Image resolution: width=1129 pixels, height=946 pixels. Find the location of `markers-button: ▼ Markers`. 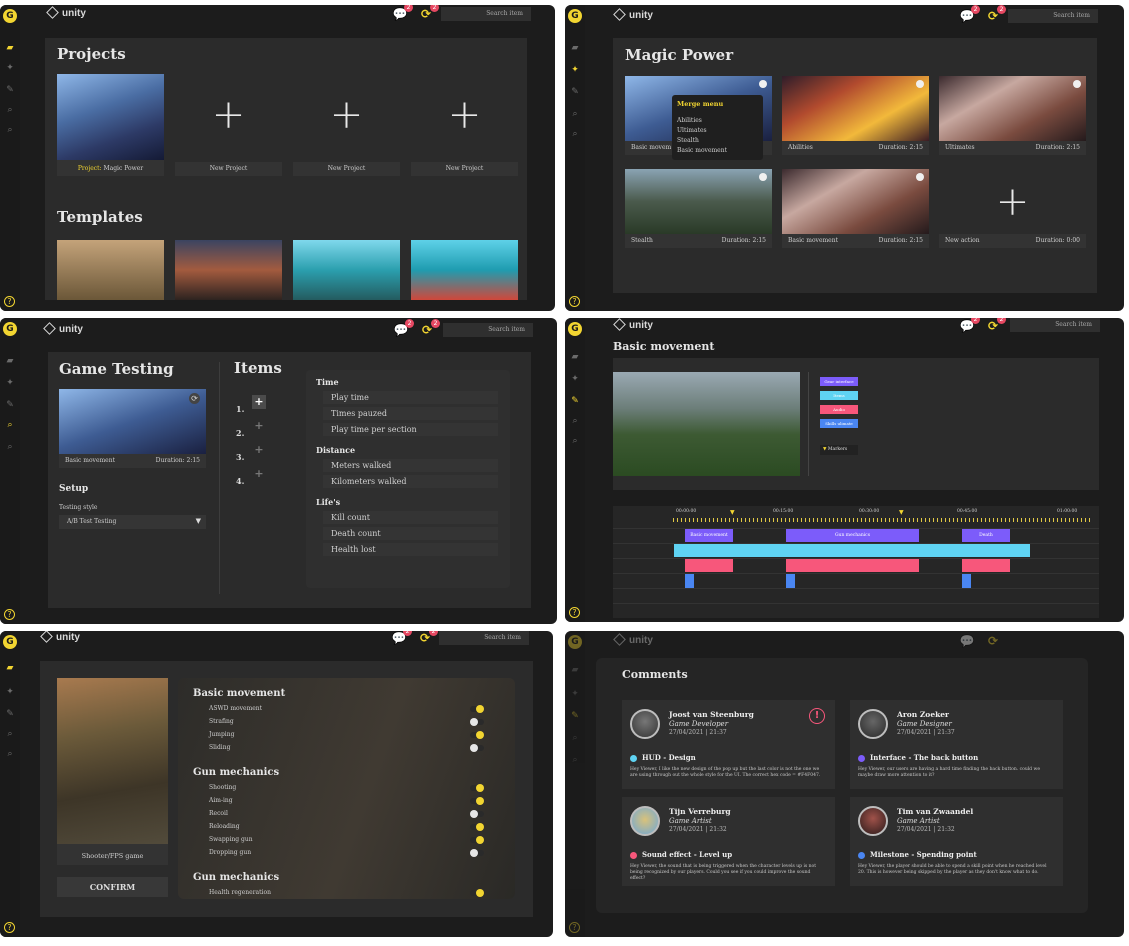

markers-button: ▼ Markers is located at coordinates (839, 450).